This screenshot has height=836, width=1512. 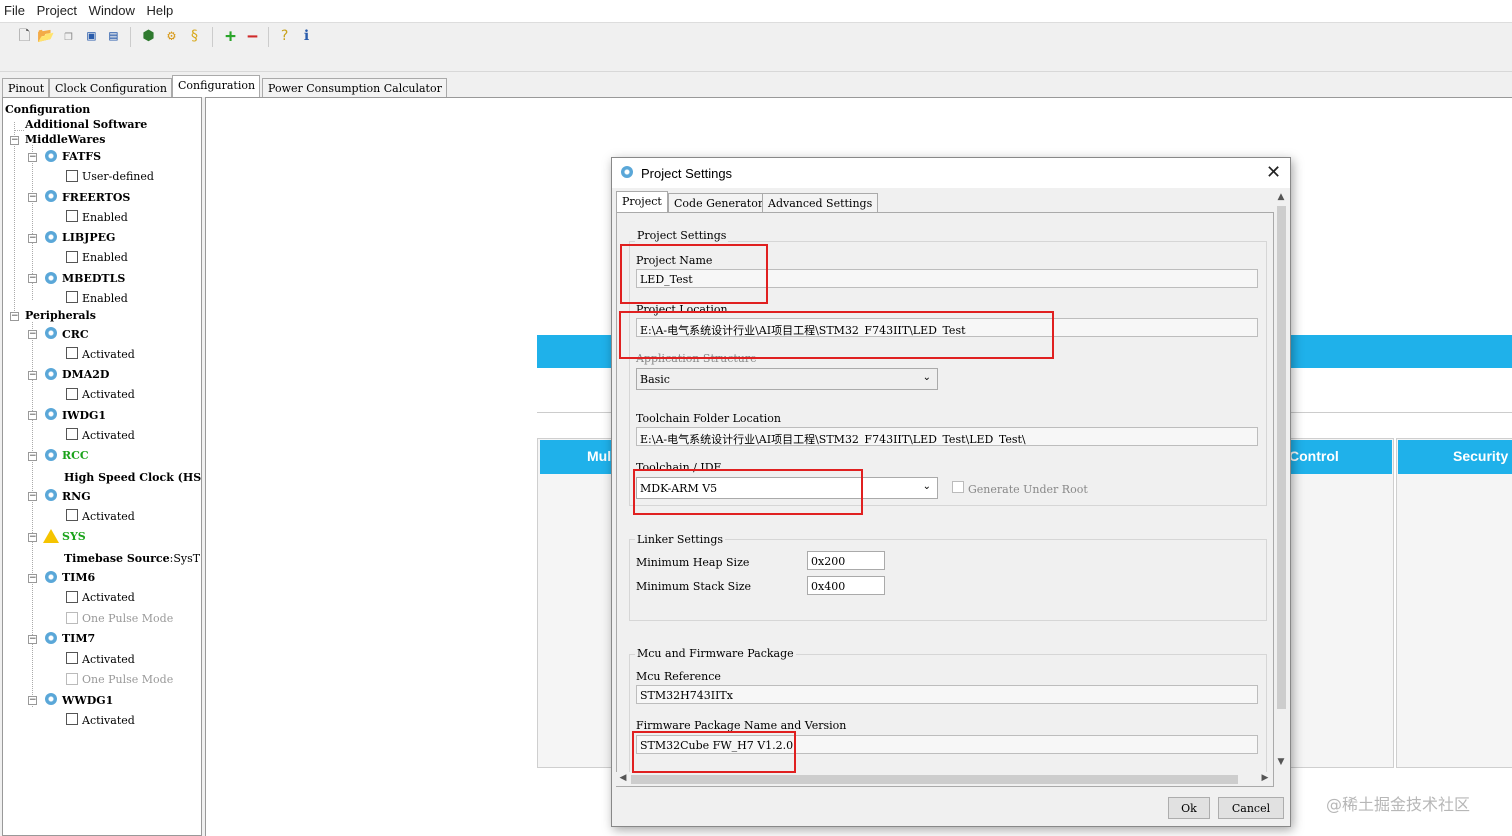 What do you see at coordinates (947, 278) in the screenshot?
I see `project-name-field: LED_Test` at bounding box center [947, 278].